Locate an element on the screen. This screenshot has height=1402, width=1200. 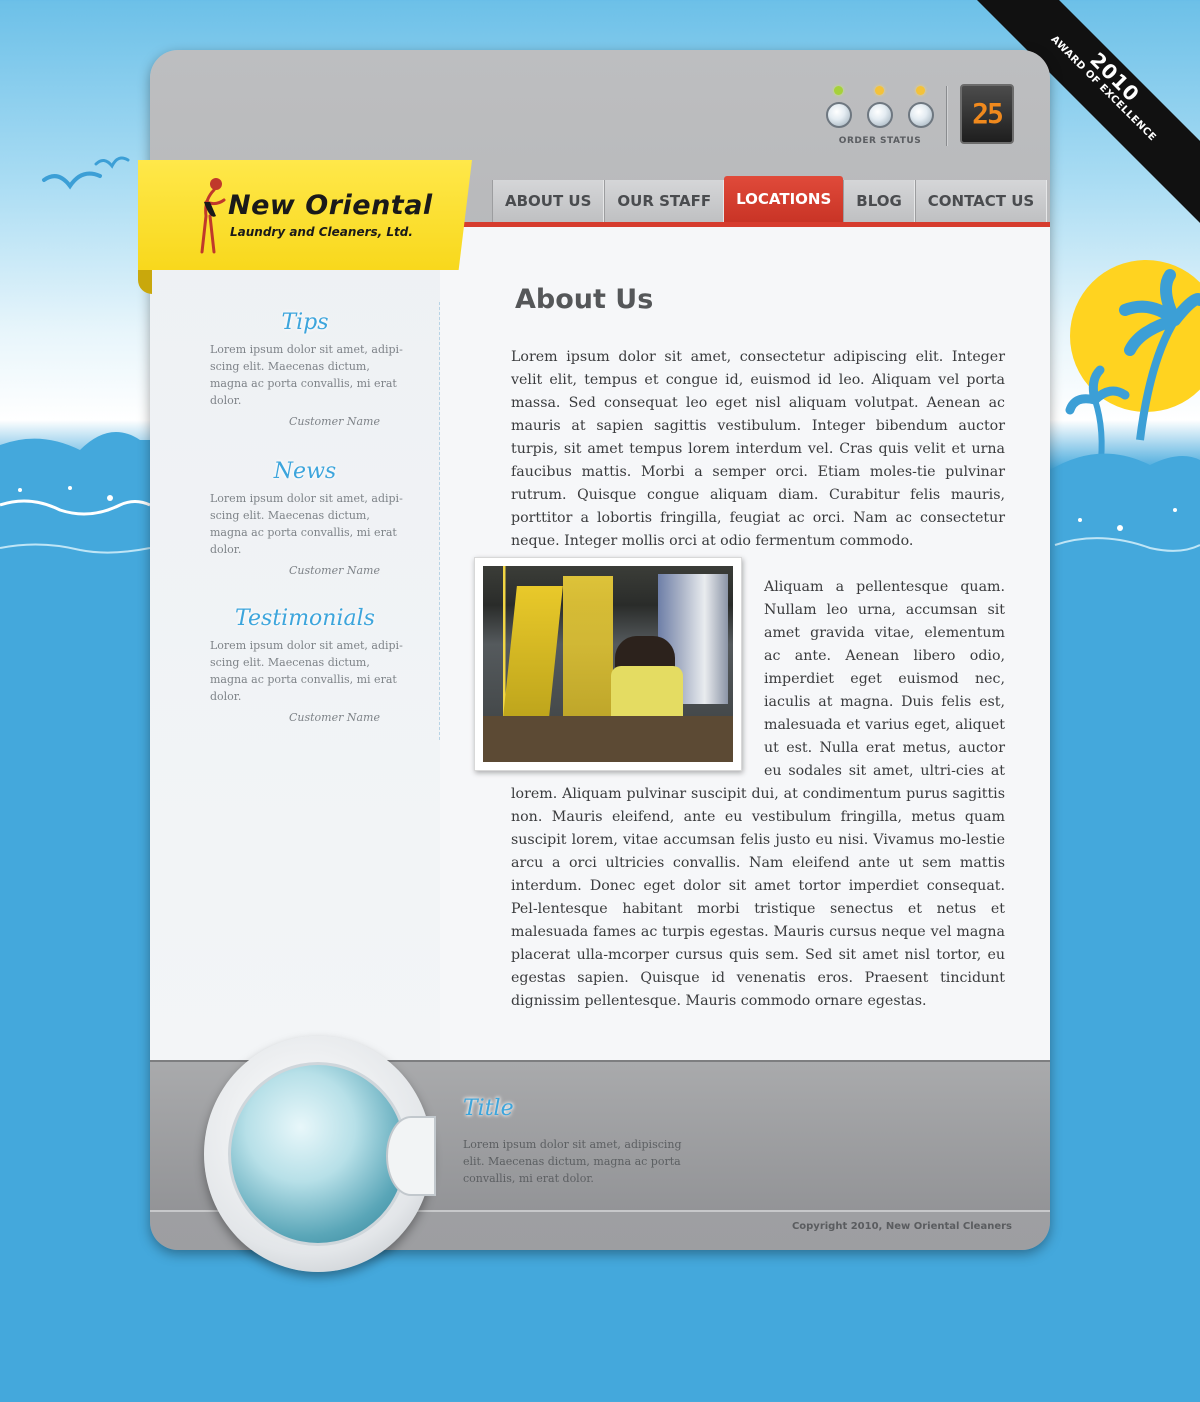
article-photo is located at coordinates (608, 664).